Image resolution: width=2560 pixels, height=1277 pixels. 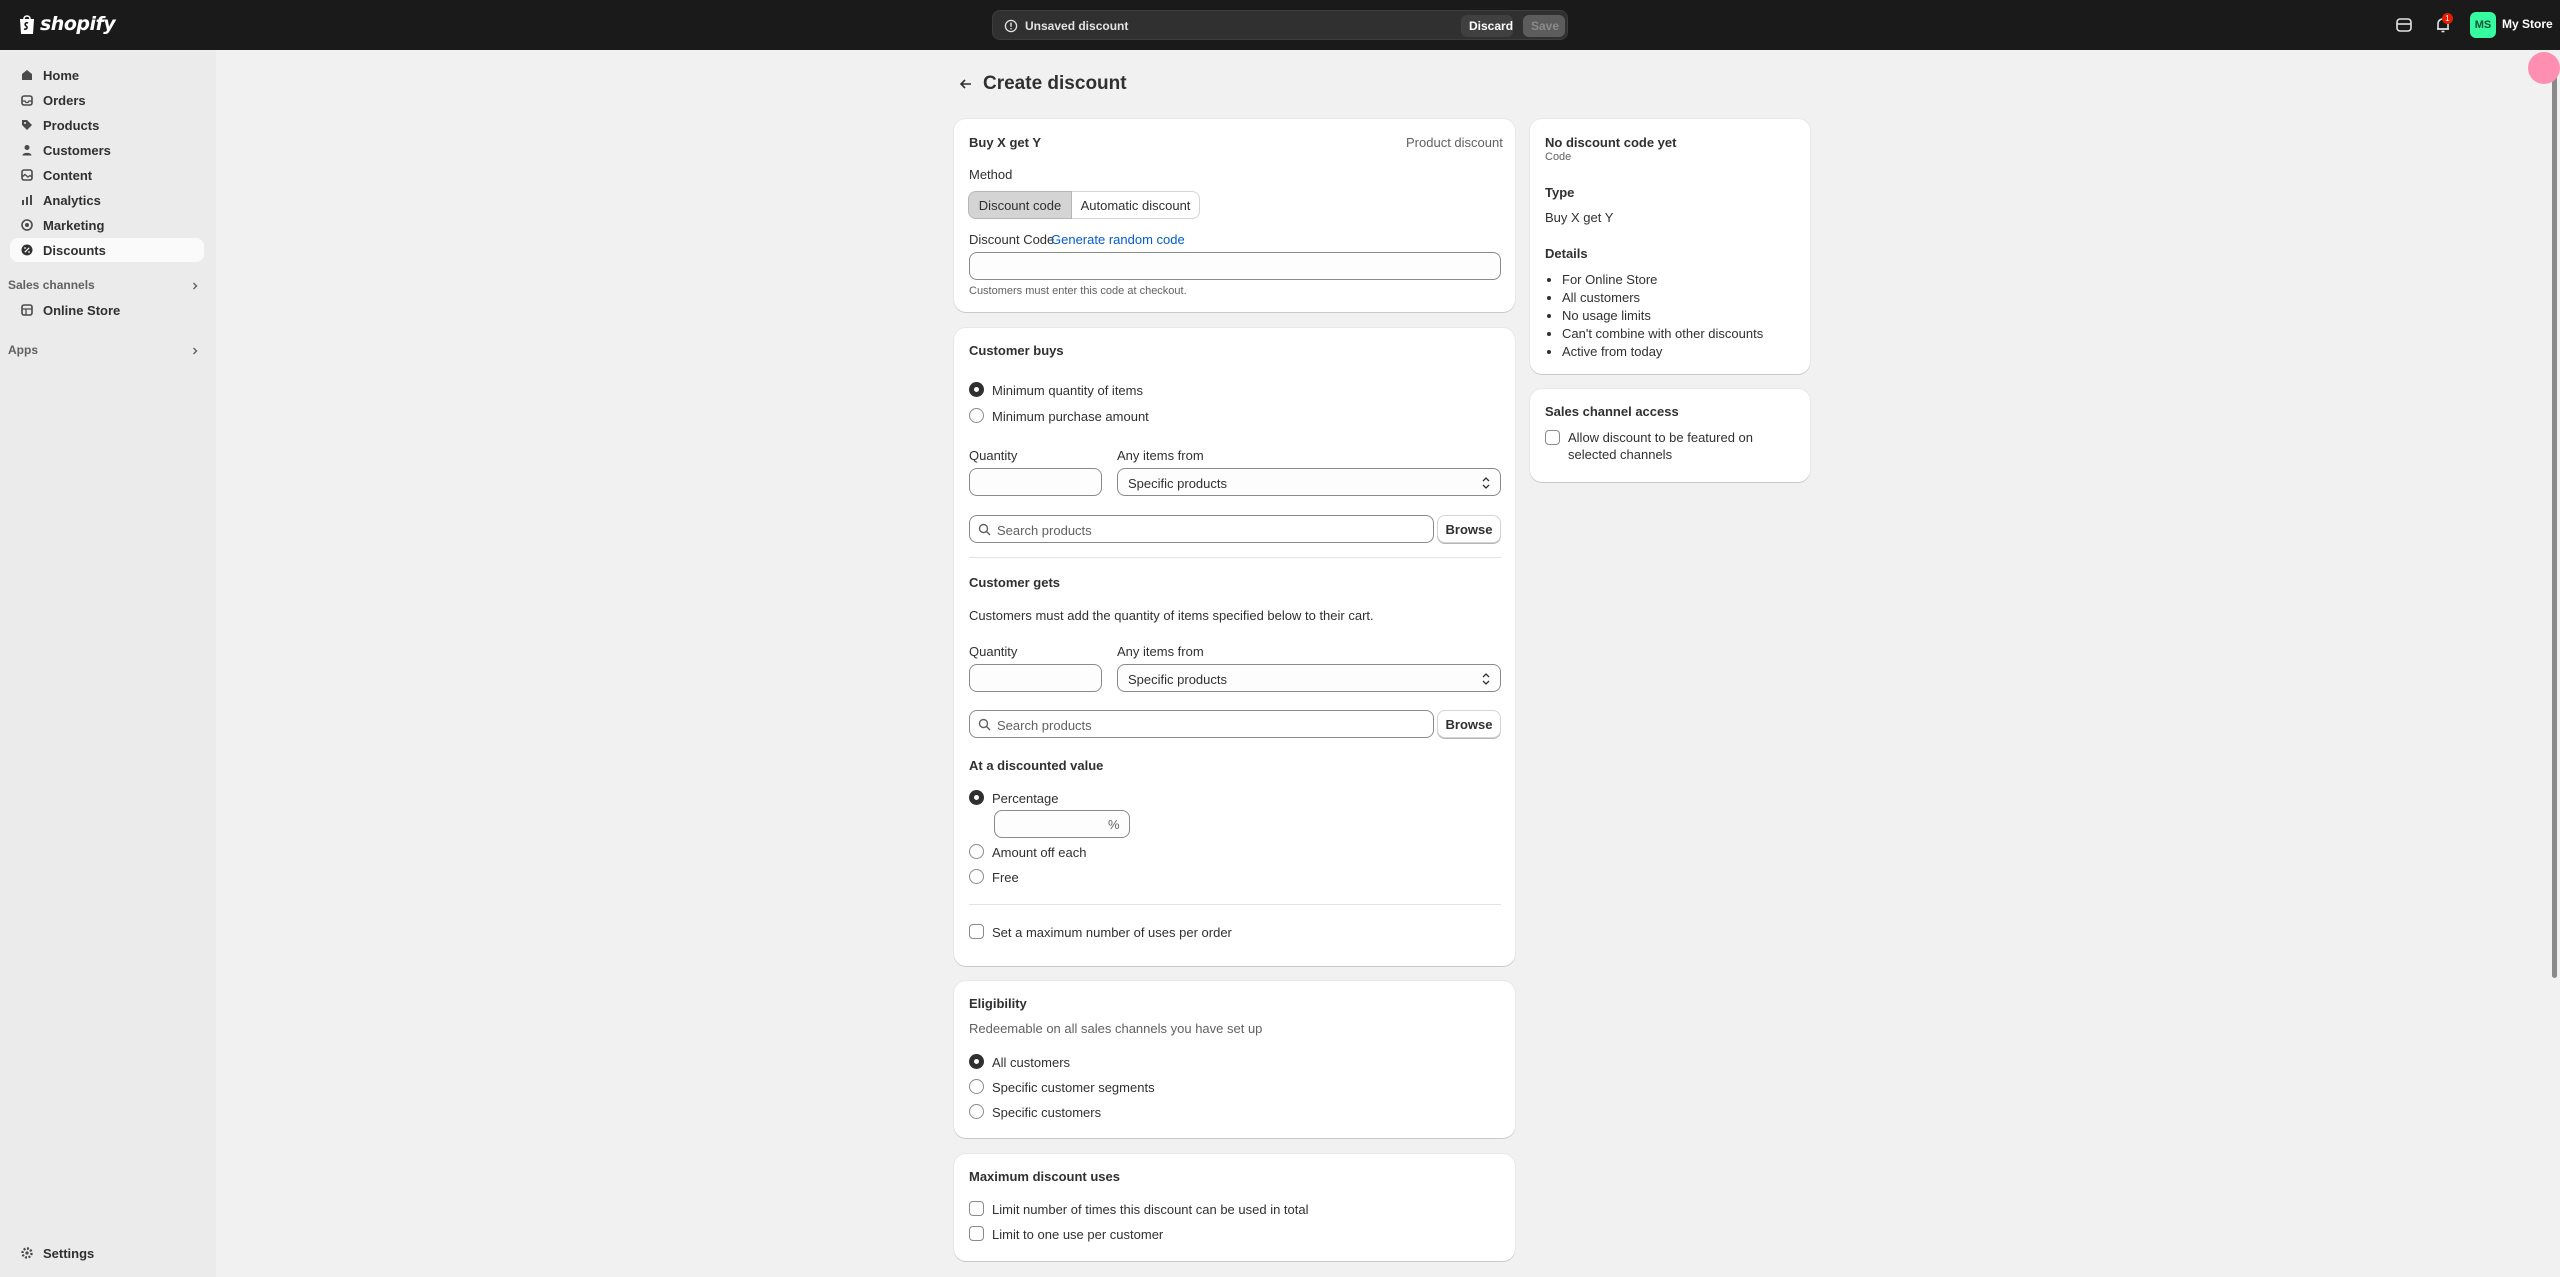 What do you see at coordinates (1201, 529) in the screenshot?
I see `buys-search-input: Search products` at bounding box center [1201, 529].